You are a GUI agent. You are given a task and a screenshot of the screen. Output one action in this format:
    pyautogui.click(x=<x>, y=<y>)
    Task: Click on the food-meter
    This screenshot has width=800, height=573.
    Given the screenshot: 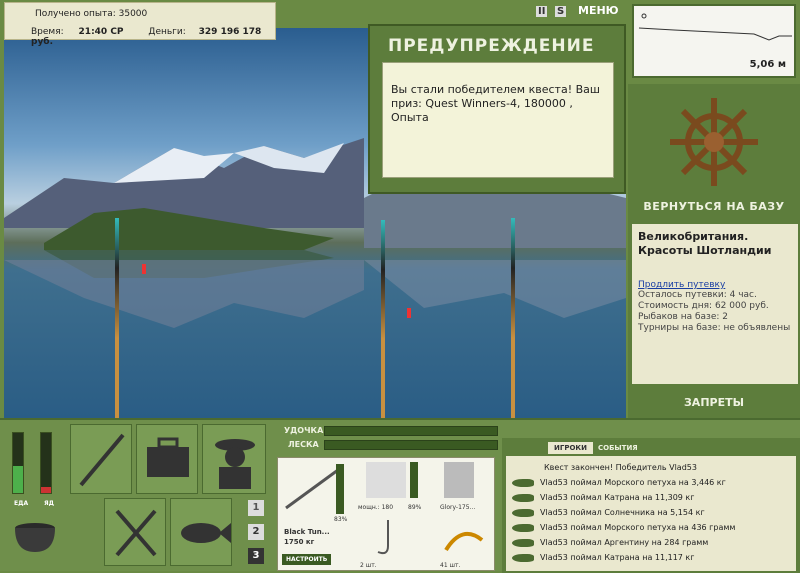 What is the action you would take?
    pyautogui.click(x=18, y=463)
    